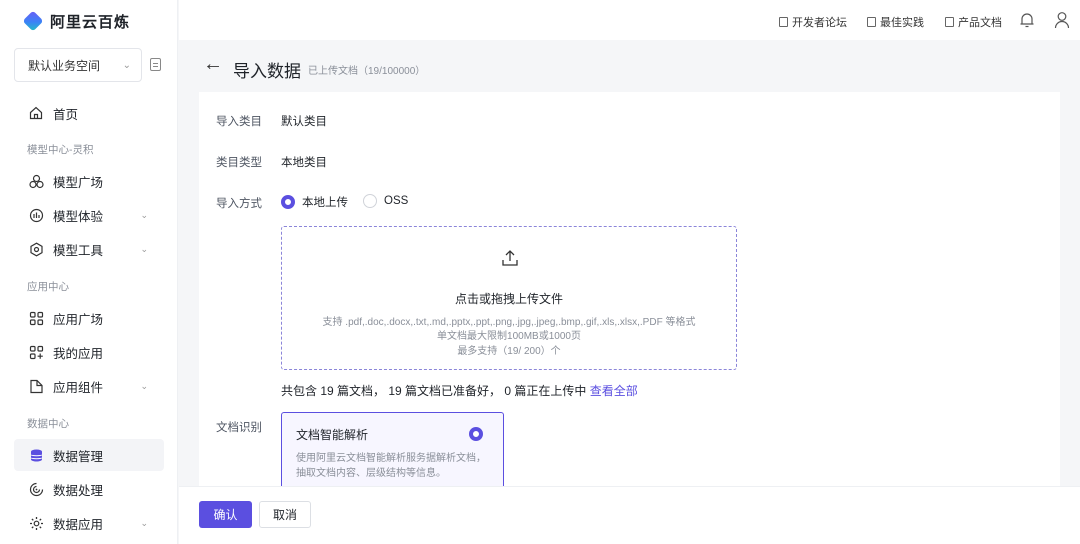 This screenshot has height=544, width=1080. I want to click on sidebar-item-label: 模型工具, so click(78, 250).